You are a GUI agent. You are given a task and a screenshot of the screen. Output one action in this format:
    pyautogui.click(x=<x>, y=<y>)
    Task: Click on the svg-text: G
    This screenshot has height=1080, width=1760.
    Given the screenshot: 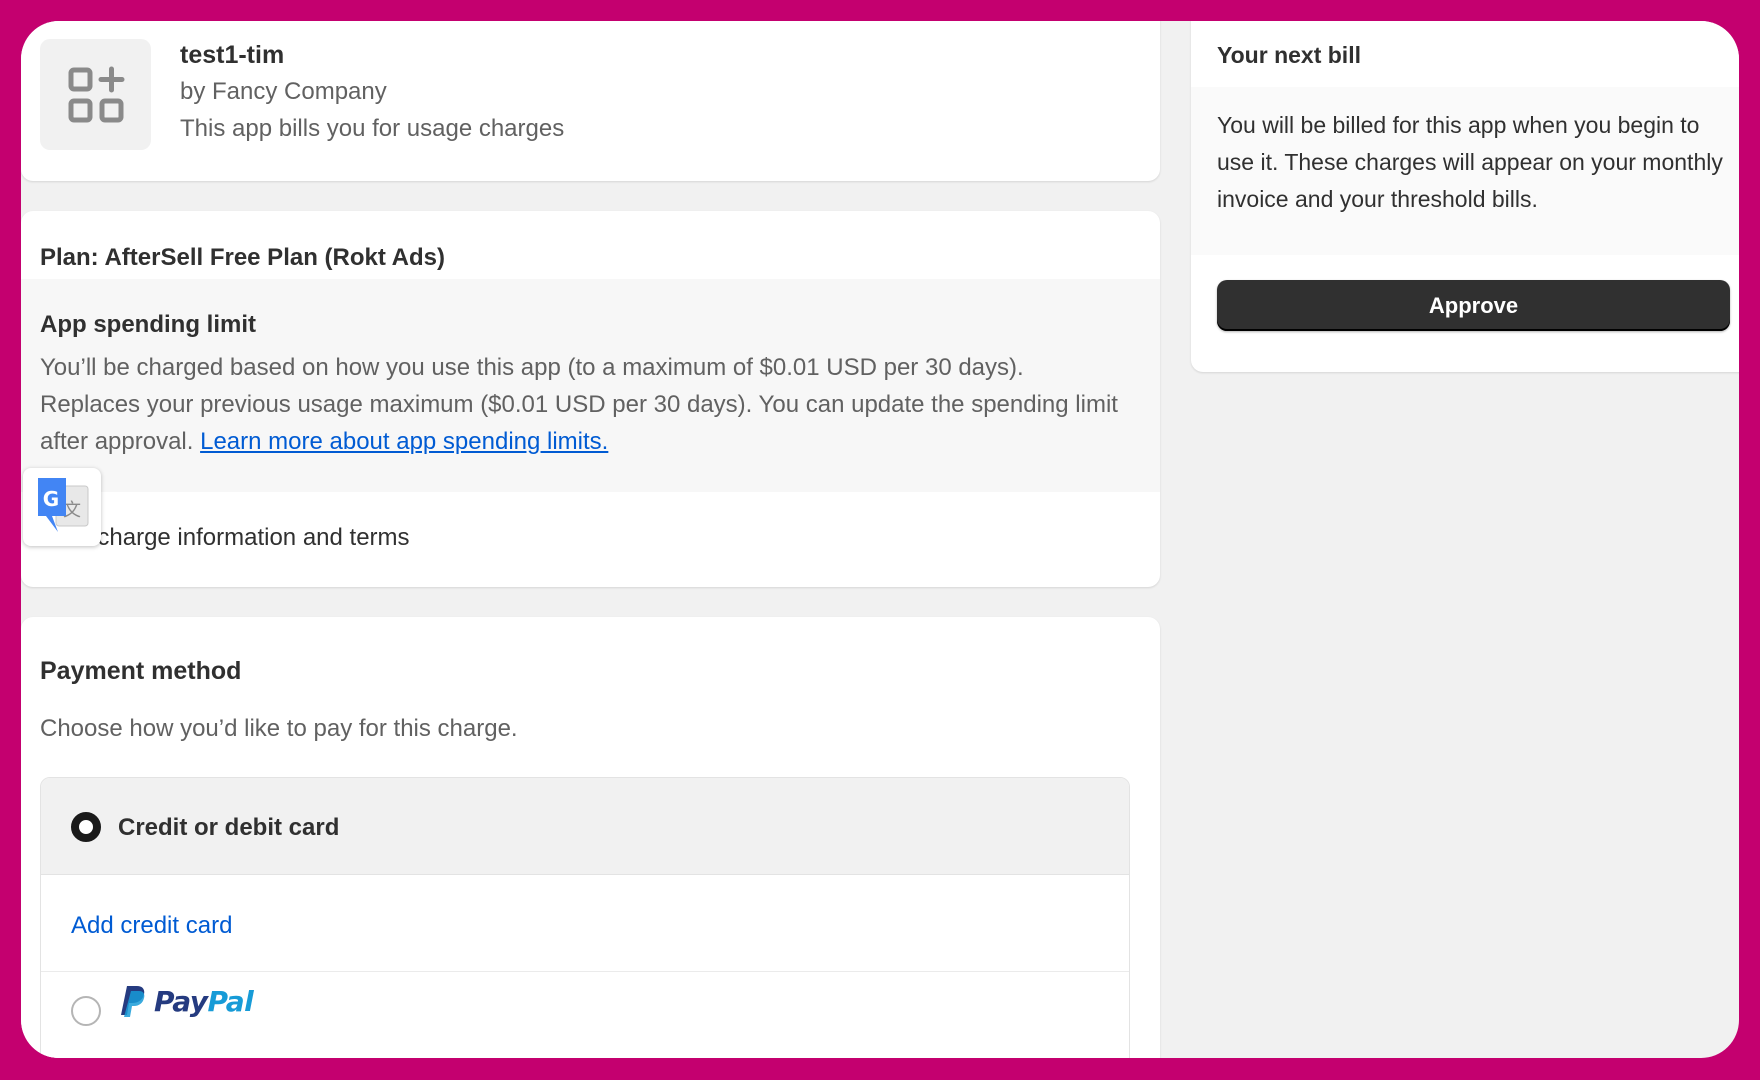 What is the action you would take?
    pyautogui.click(x=51, y=499)
    